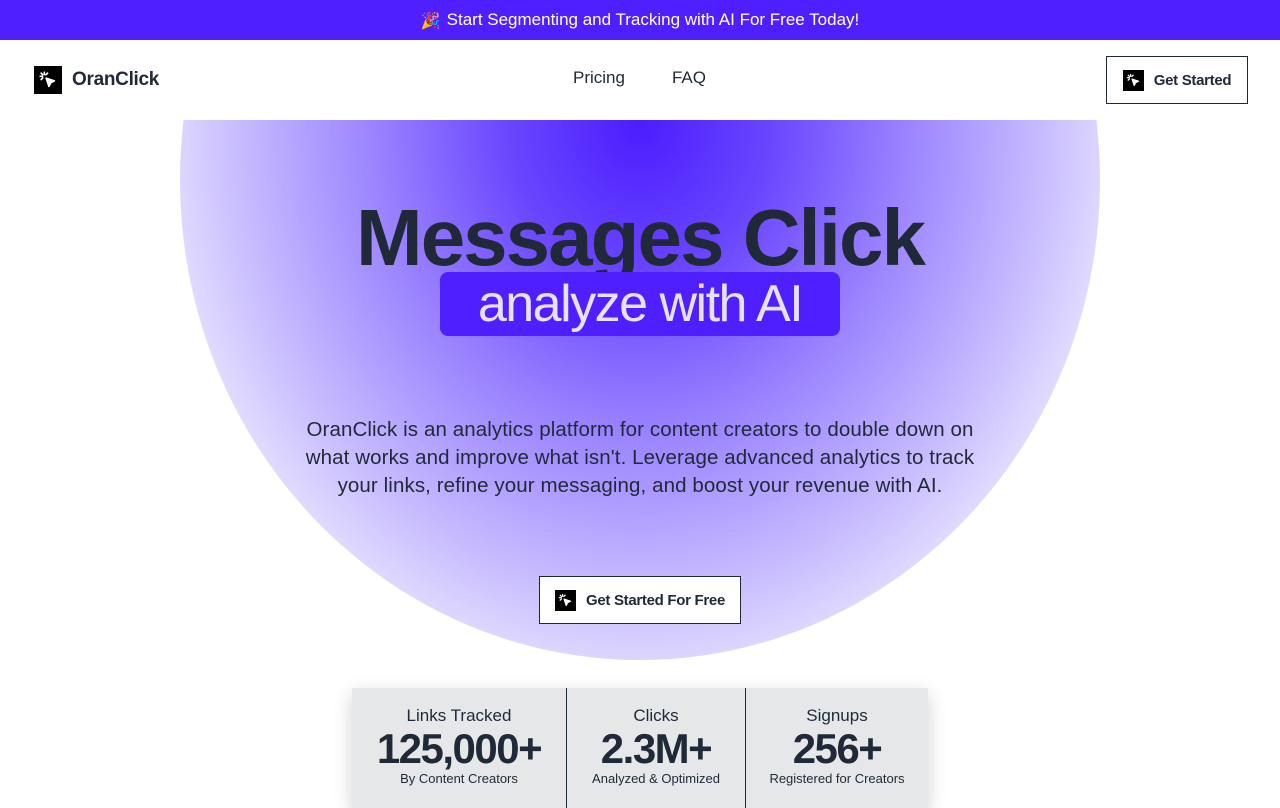  I want to click on get-started-button: Get Started, so click(1177, 80).